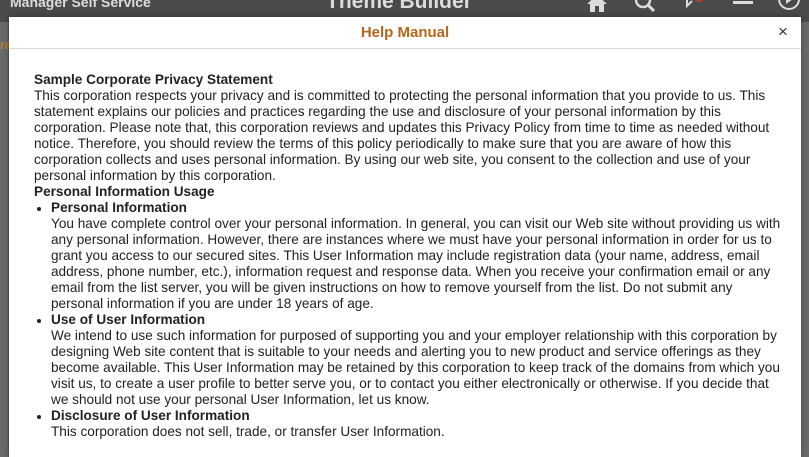 The image size is (809, 457). I want to click on menu-icon, so click(743, 6).